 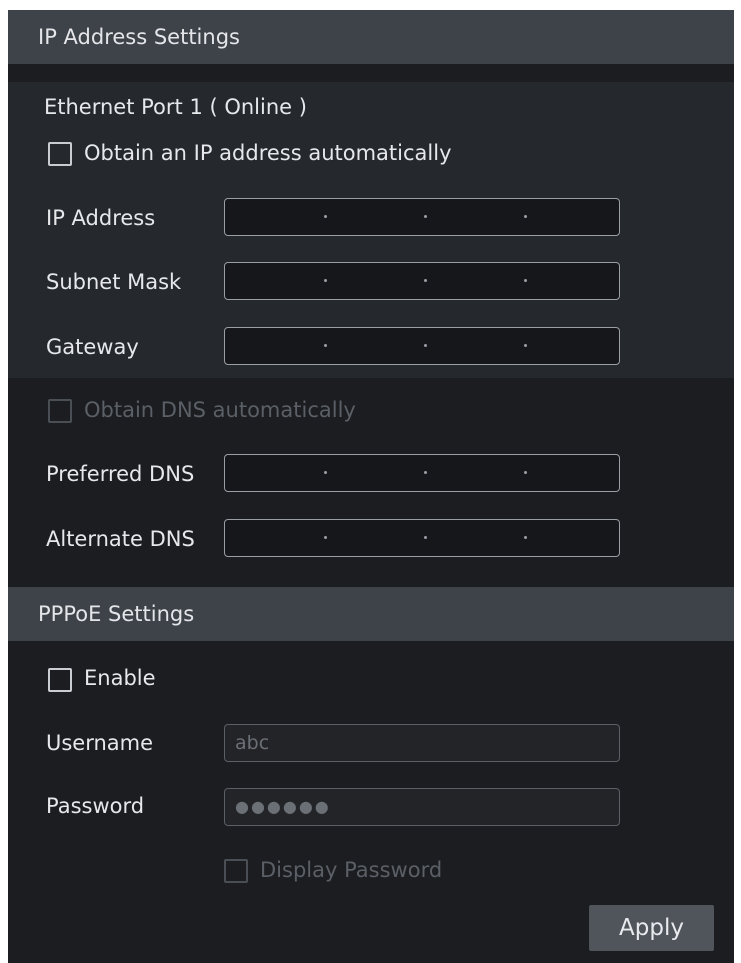 I want to click on gateway-input, so click(x=422, y=346).